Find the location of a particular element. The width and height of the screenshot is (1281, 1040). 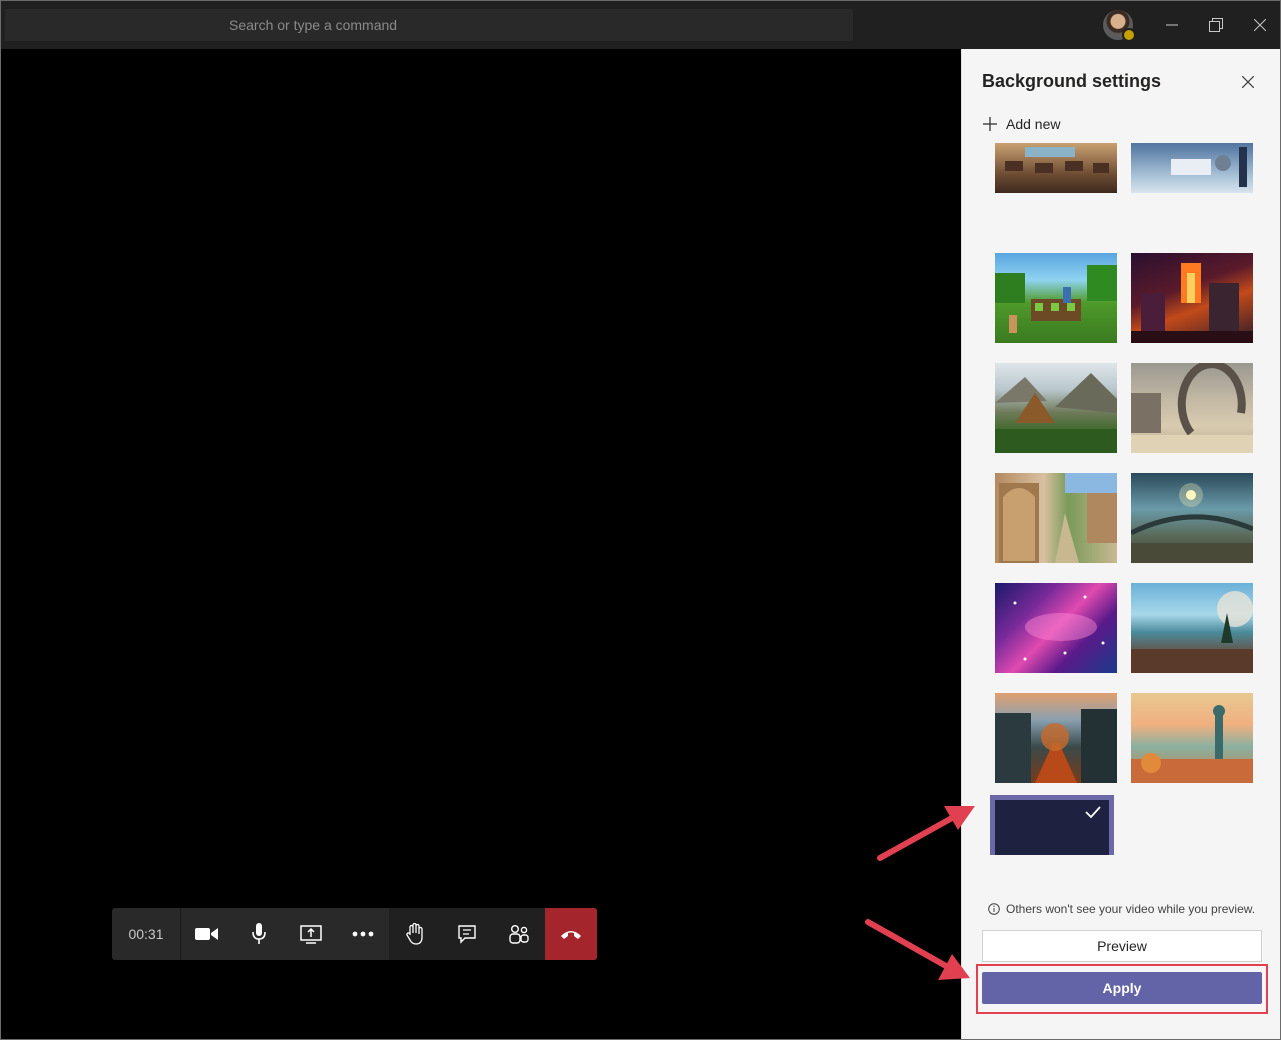

background-thumbnail-galaxy-nebula is located at coordinates (1056, 628).